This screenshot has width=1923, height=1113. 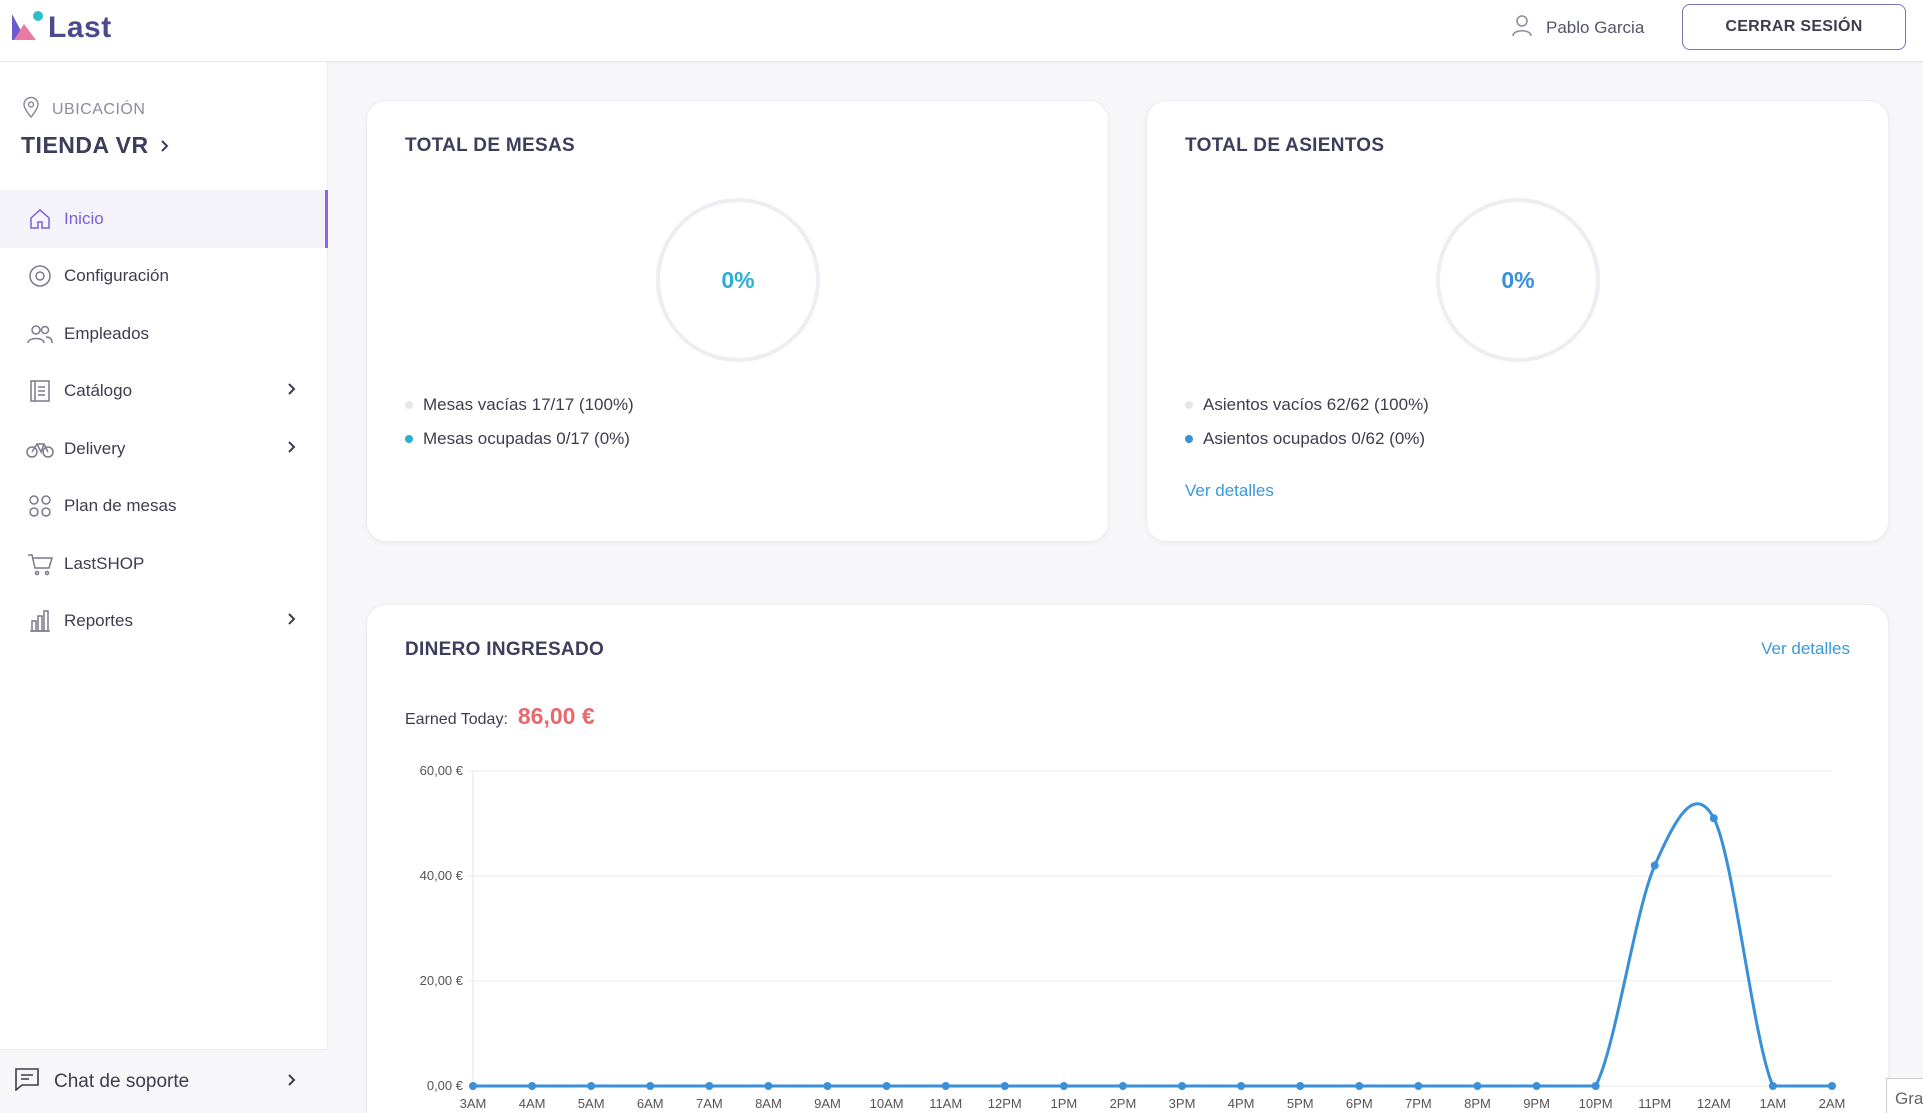 What do you see at coordinates (122, 1081) in the screenshot?
I see `support-label: Chat de soporte` at bounding box center [122, 1081].